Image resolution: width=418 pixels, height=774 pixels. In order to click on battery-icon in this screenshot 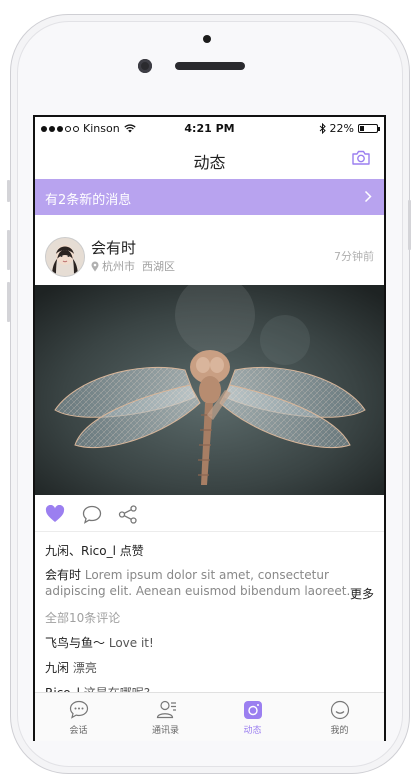, I will do `click(369, 128)`.